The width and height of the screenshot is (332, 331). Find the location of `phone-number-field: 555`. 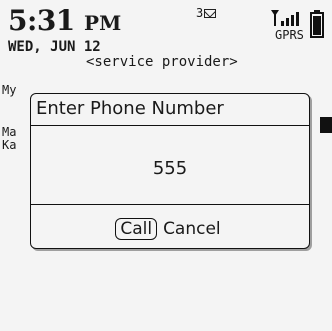

phone-number-field: 555 is located at coordinates (170, 169).